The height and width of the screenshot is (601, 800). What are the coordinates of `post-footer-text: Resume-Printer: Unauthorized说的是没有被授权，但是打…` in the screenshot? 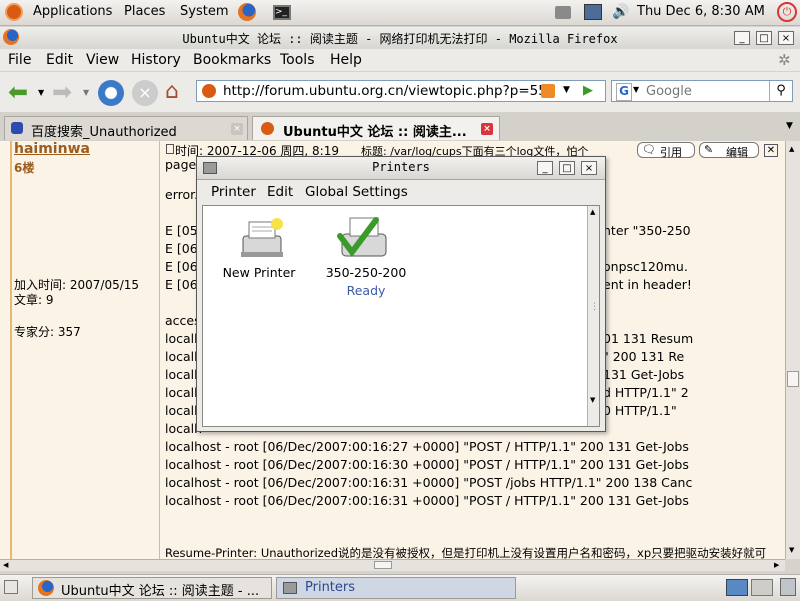 It's located at (466, 552).